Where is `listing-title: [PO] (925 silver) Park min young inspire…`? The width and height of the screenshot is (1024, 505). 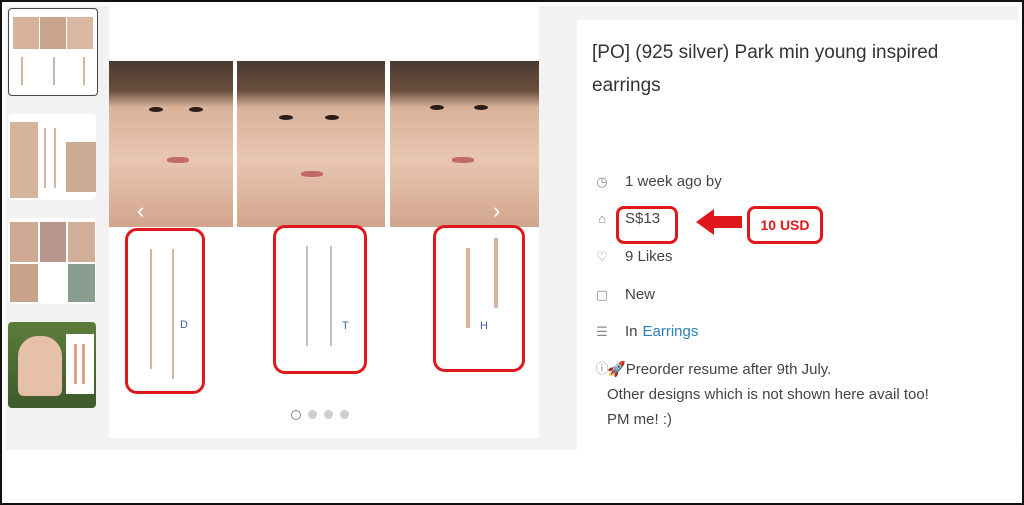
listing-title: [PO] (925 silver) Park min young inspire… is located at coordinates (765, 69).